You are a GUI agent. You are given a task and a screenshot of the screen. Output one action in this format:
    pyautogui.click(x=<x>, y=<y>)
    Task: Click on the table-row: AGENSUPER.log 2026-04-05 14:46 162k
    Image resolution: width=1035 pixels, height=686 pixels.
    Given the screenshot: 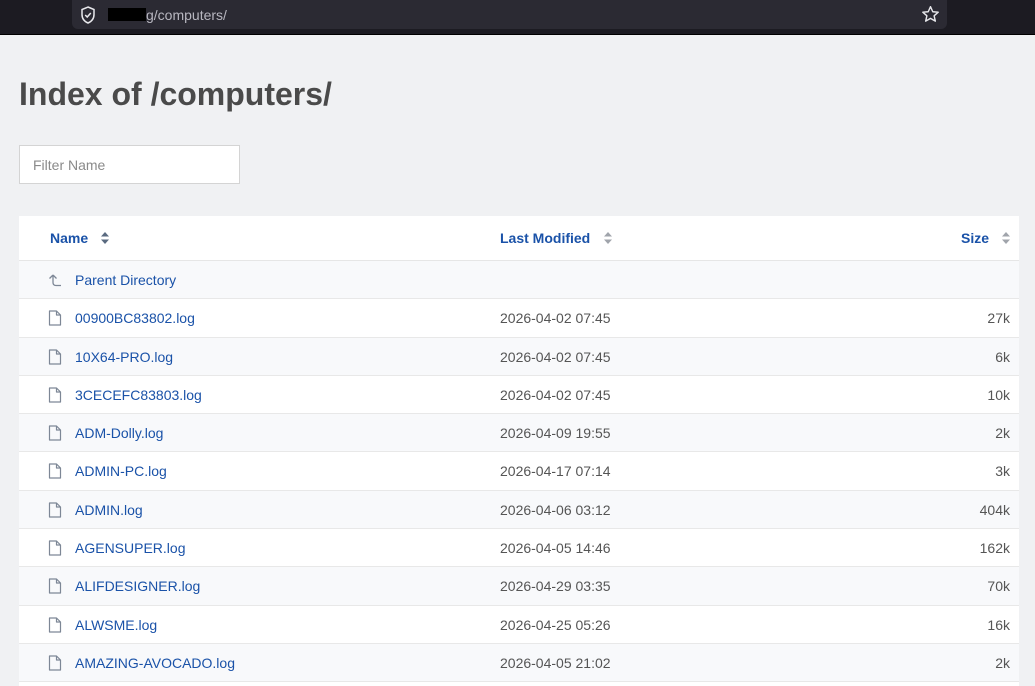 What is the action you would take?
    pyautogui.click(x=519, y=548)
    